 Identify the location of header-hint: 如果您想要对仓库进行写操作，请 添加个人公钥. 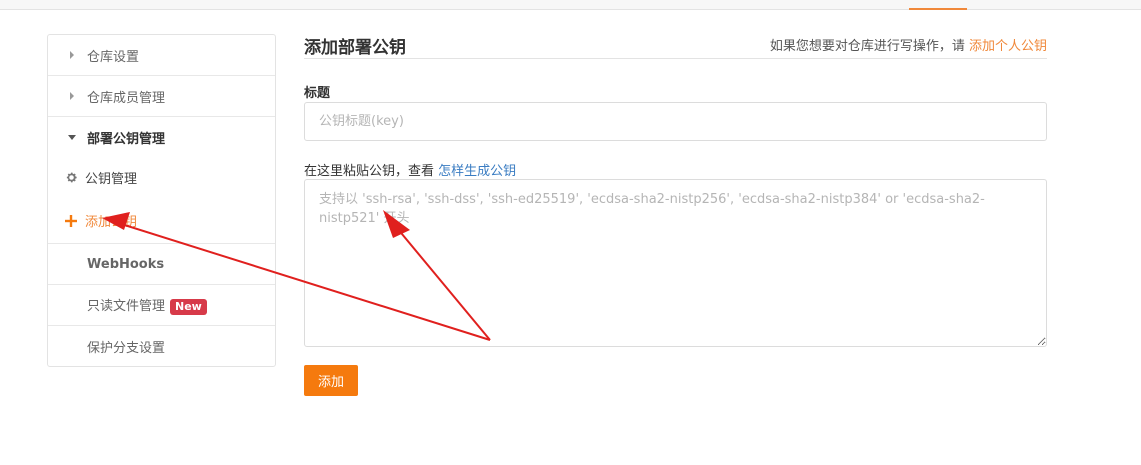
(908, 44).